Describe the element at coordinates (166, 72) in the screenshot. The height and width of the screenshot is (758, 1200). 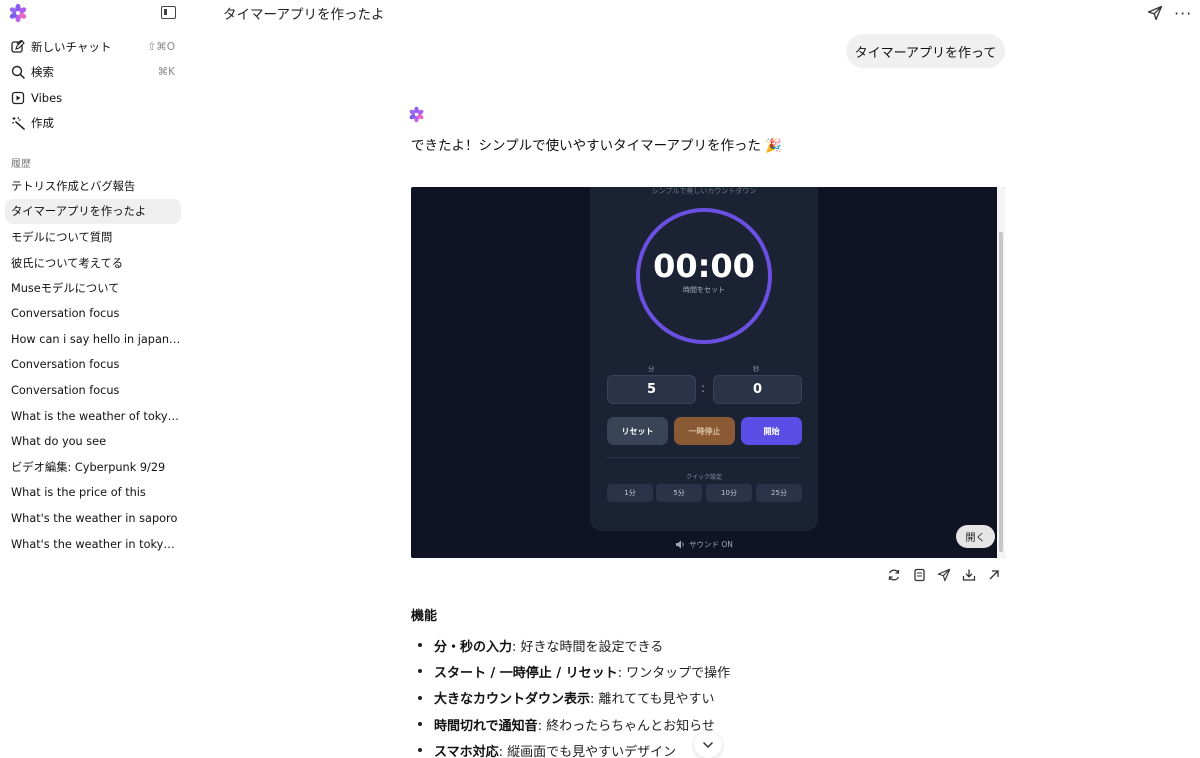
I see `search-shortcut: ⌘K` at that location.